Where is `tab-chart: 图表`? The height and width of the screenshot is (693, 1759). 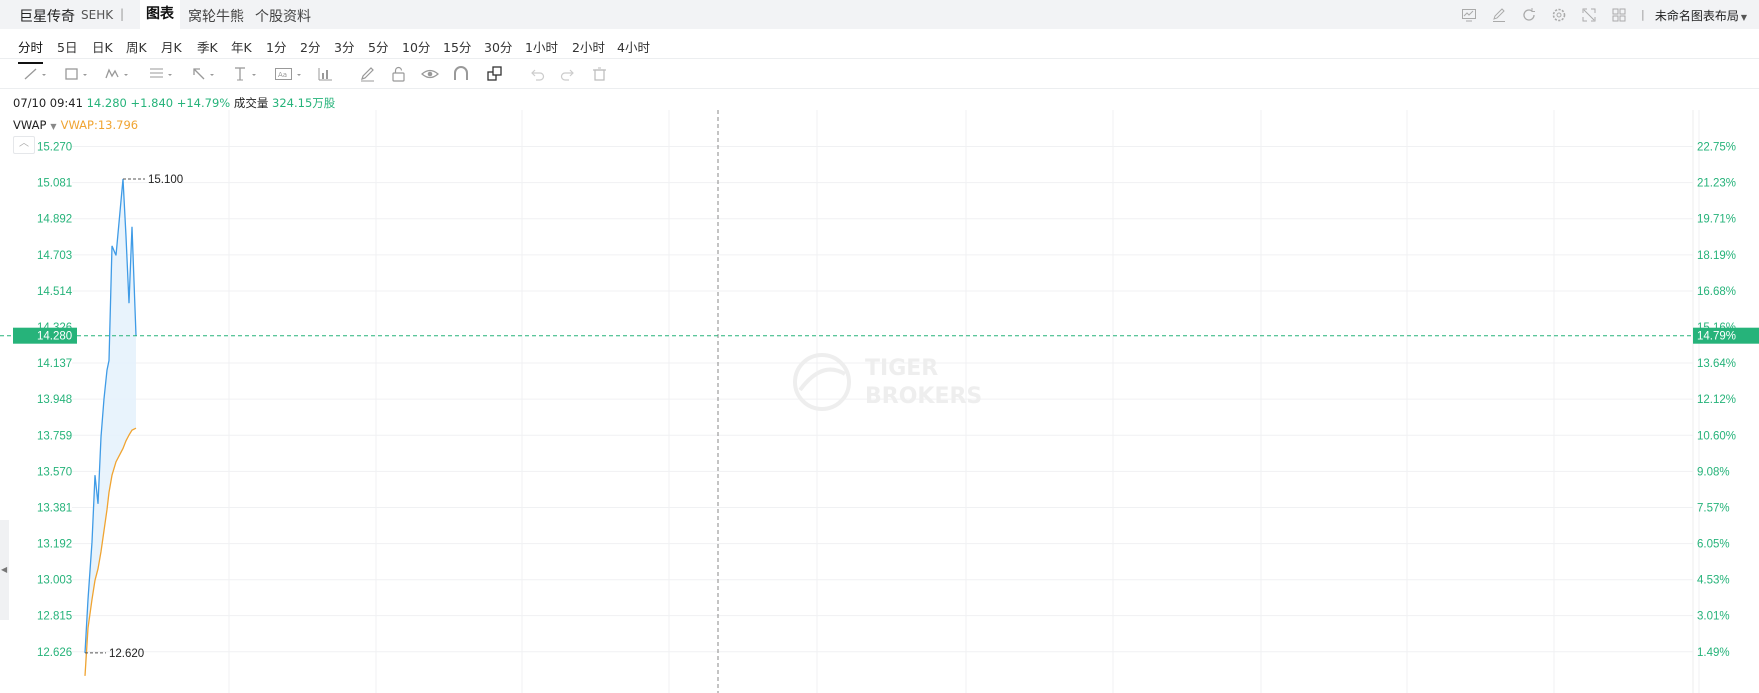 tab-chart: 图表 is located at coordinates (160, 14).